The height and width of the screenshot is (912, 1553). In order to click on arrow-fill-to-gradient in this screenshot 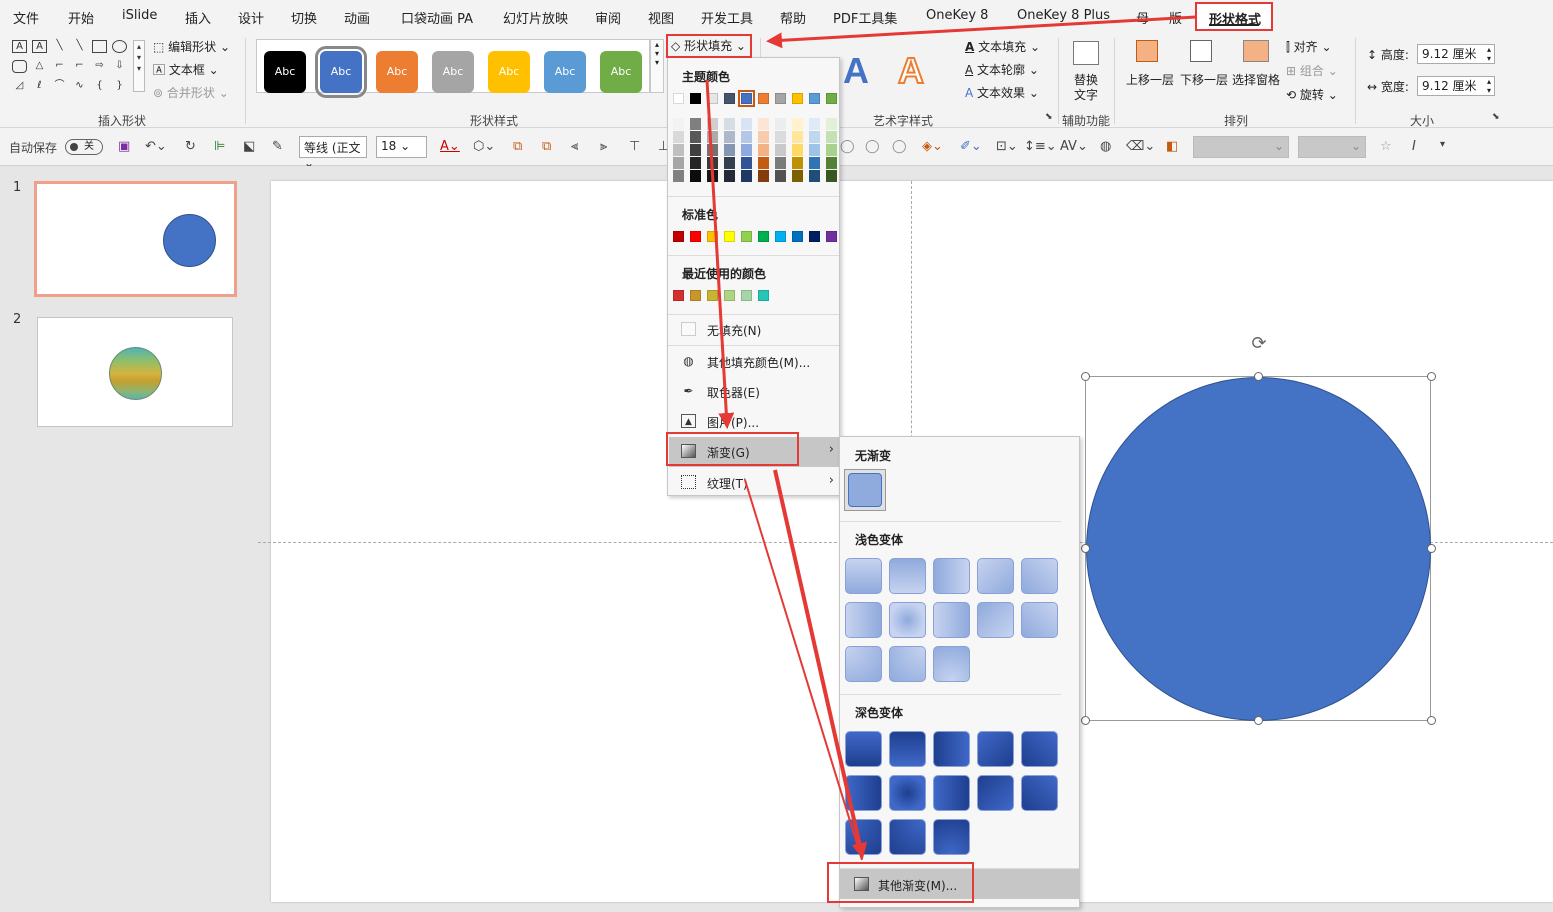, I will do `click(720, 254)`.